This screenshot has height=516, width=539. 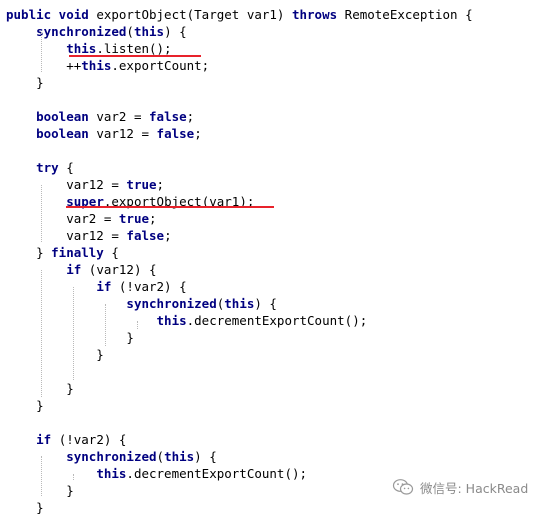 What do you see at coordinates (44, 65) in the screenshot?
I see `code-token: ++` at bounding box center [44, 65].